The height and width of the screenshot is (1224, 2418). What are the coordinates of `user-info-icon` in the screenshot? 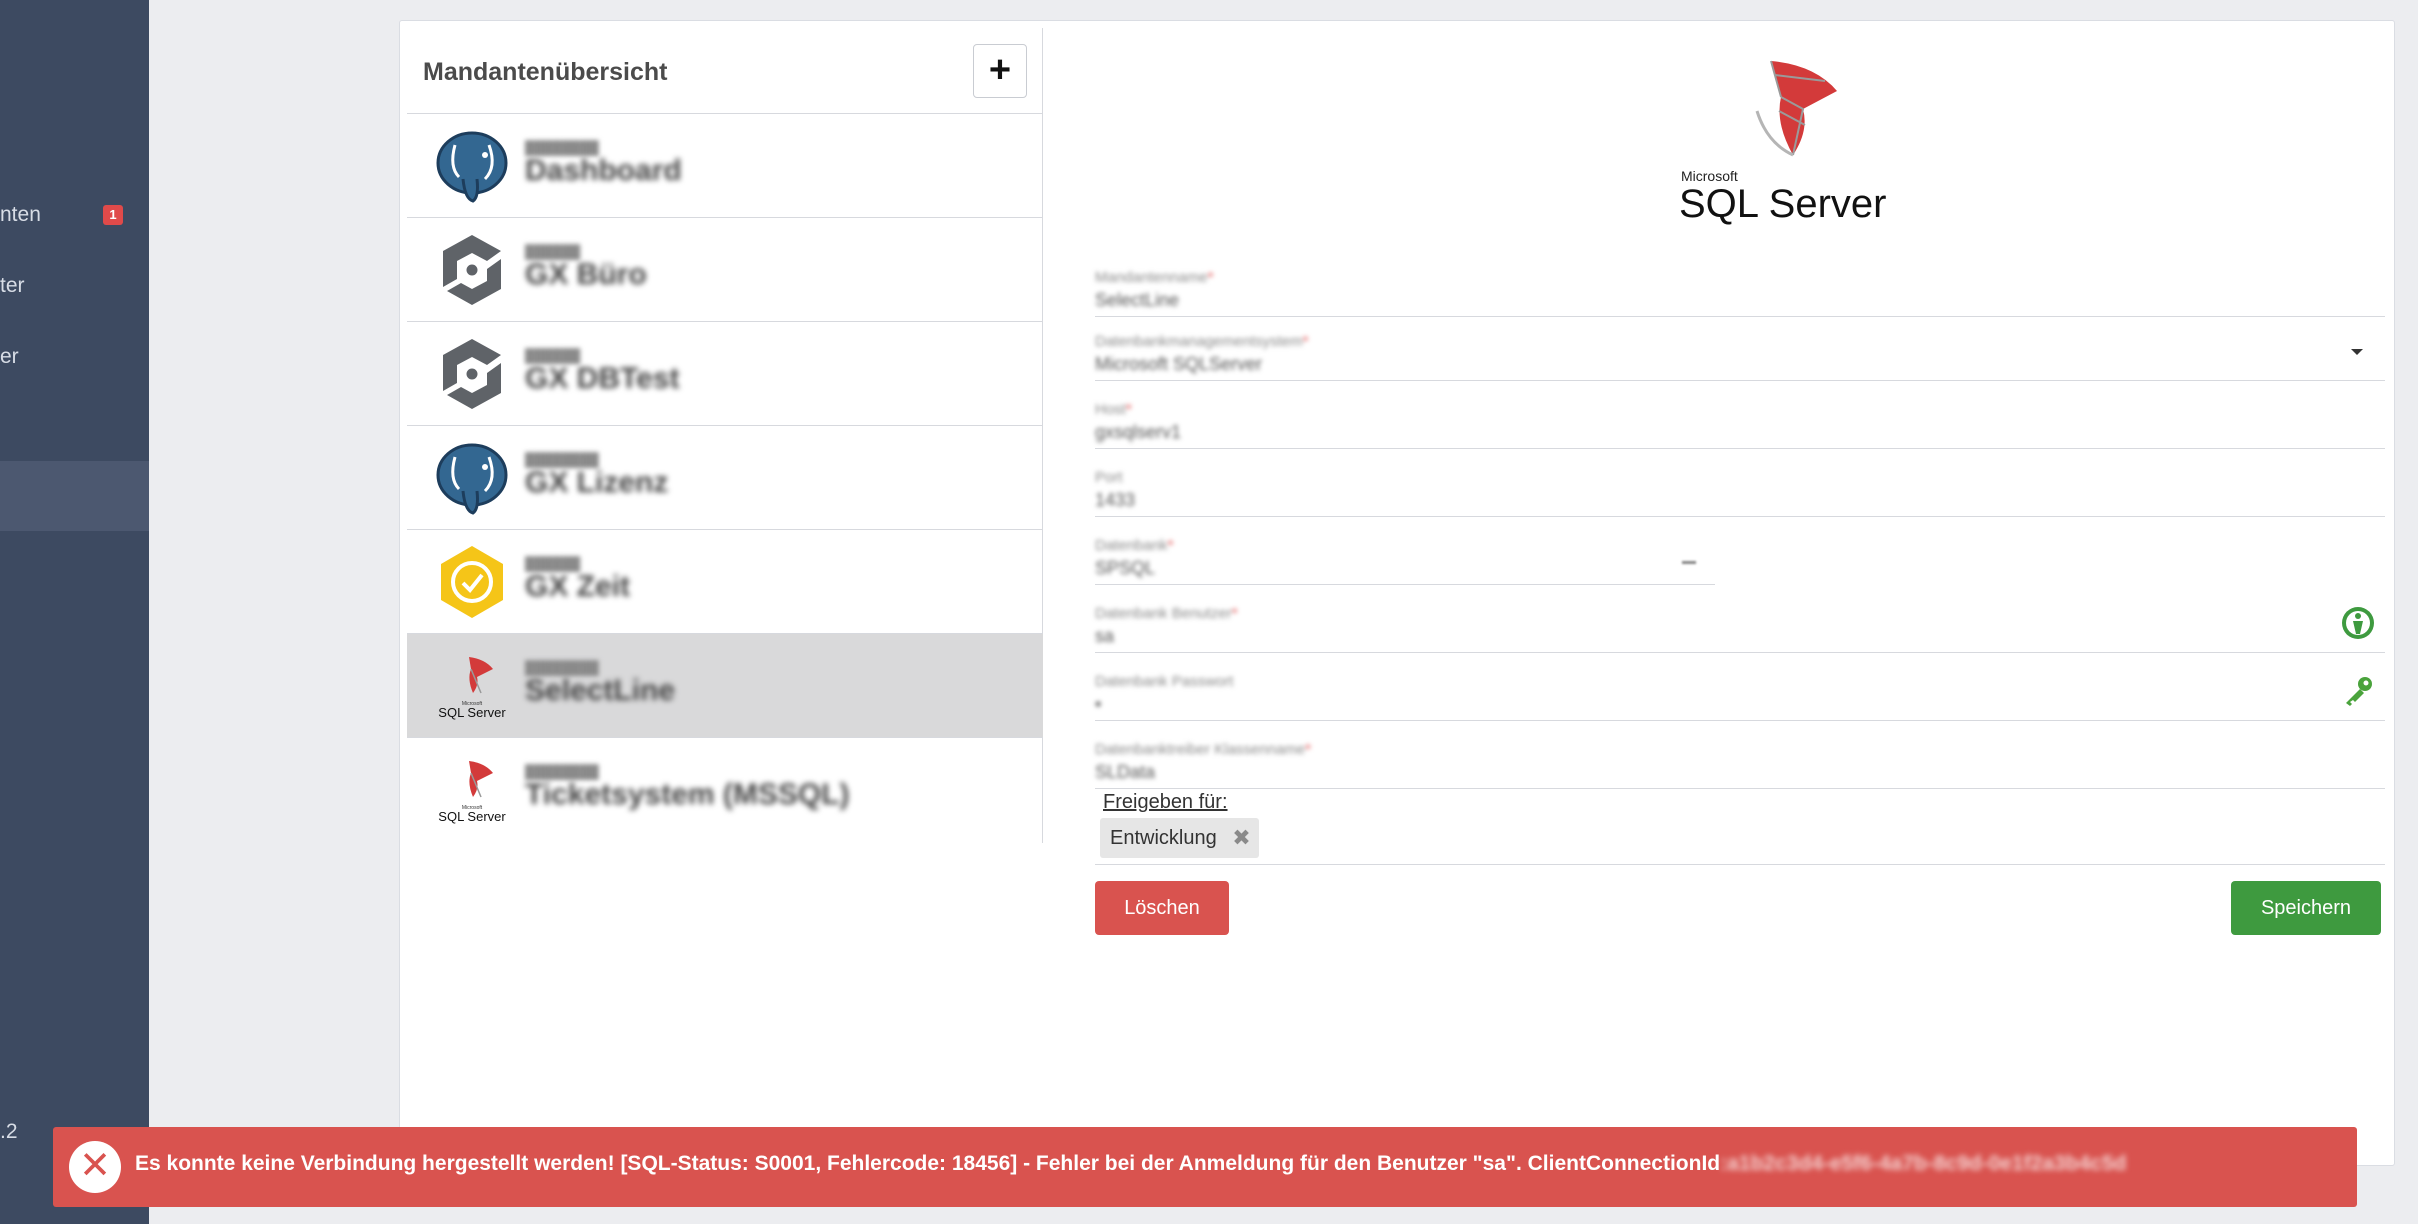 It's located at (2358, 623).